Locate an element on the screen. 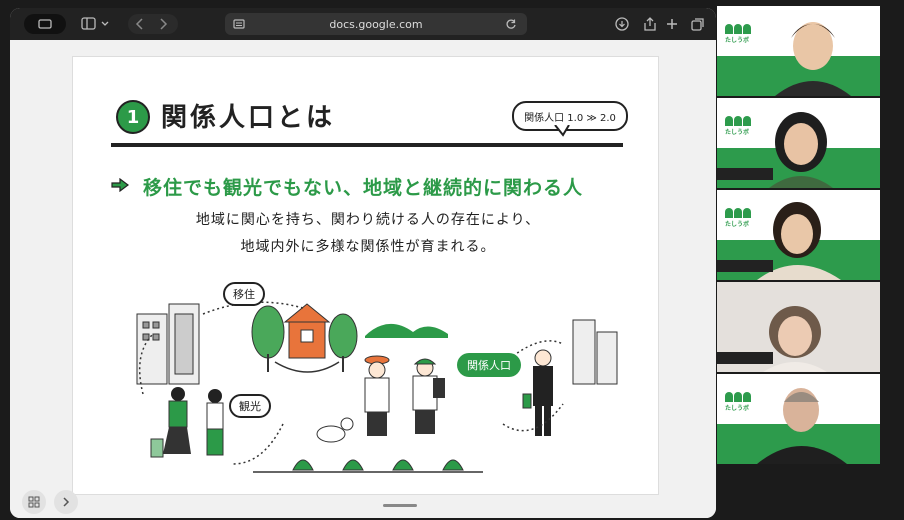 This screenshot has width=904, height=520. toolbar-right-buttons is located at coordinates (659, 24).